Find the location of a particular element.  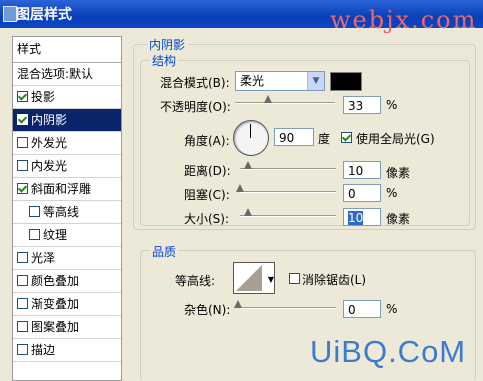

style-item-label: 渐变叠加 is located at coordinates (55, 304).